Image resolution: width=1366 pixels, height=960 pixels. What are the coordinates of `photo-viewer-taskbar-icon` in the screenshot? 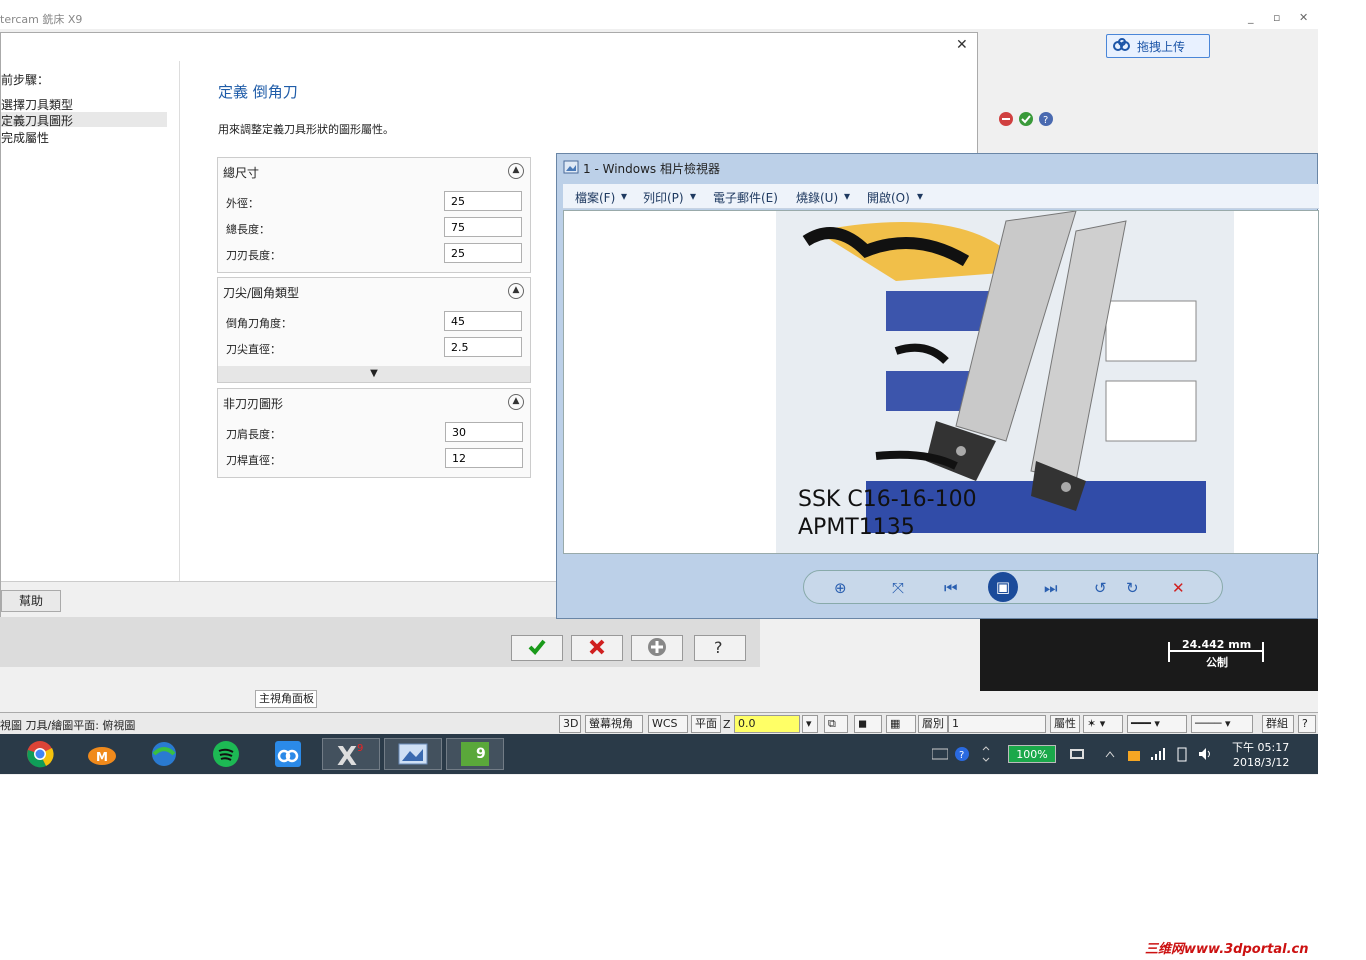 It's located at (413, 754).